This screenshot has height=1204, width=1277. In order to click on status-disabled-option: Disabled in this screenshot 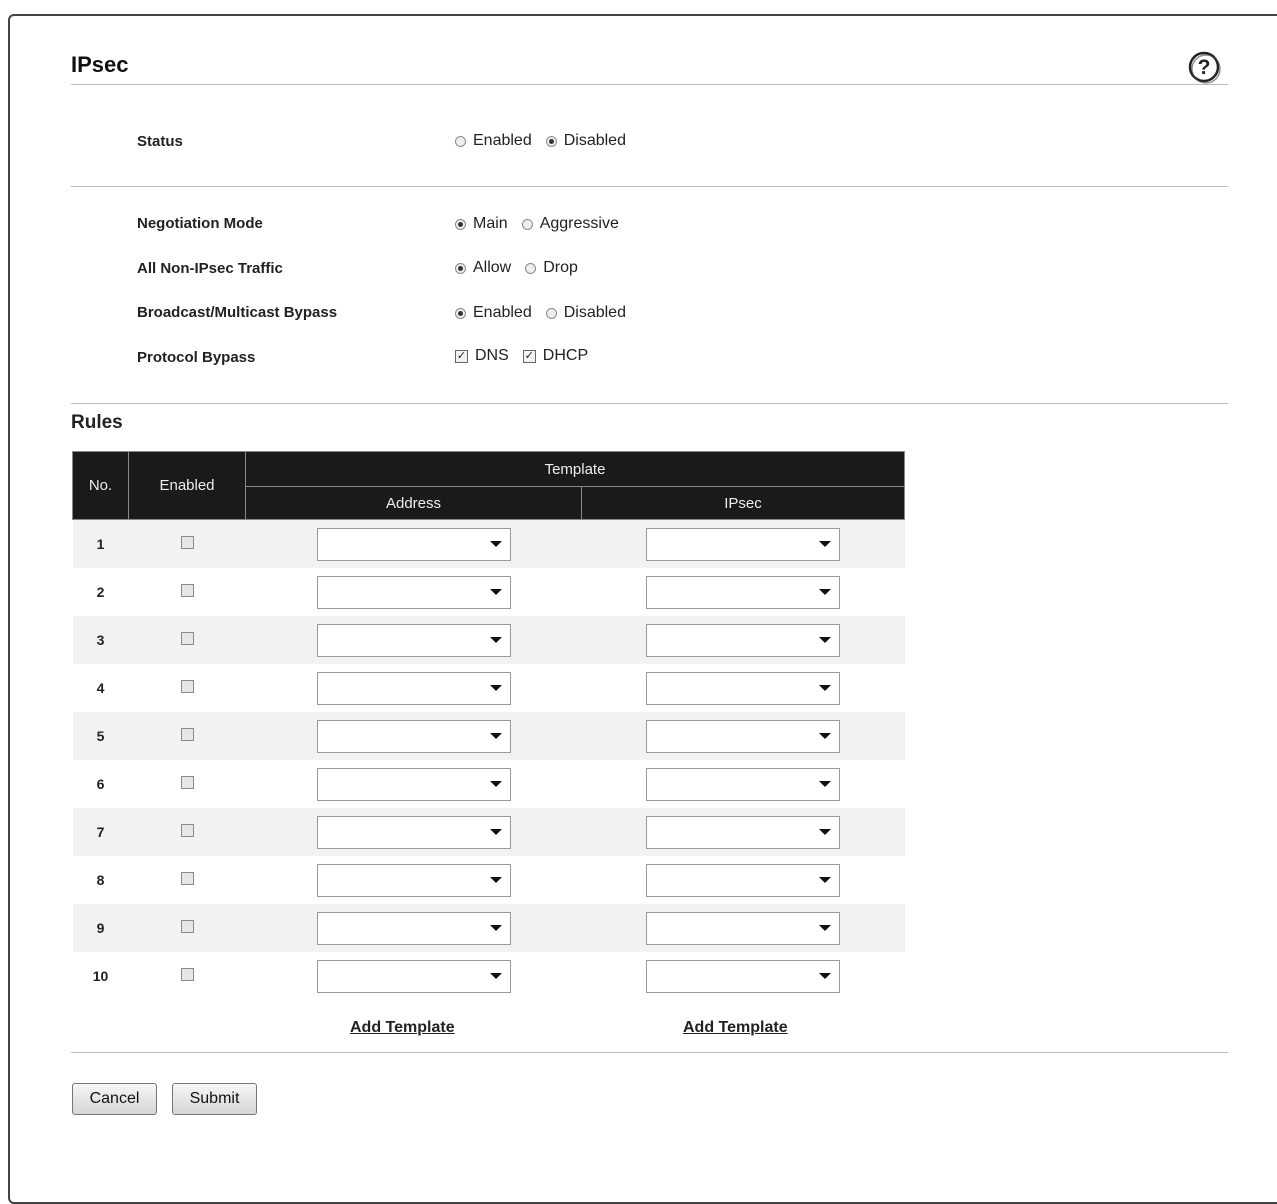, I will do `click(585, 141)`.